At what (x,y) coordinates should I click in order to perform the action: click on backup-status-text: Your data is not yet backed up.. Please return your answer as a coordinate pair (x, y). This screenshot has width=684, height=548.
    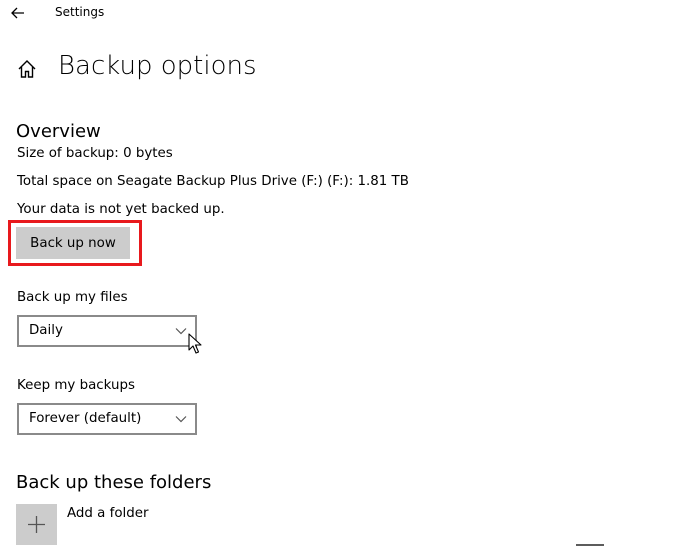
    Looking at the image, I should click on (121, 209).